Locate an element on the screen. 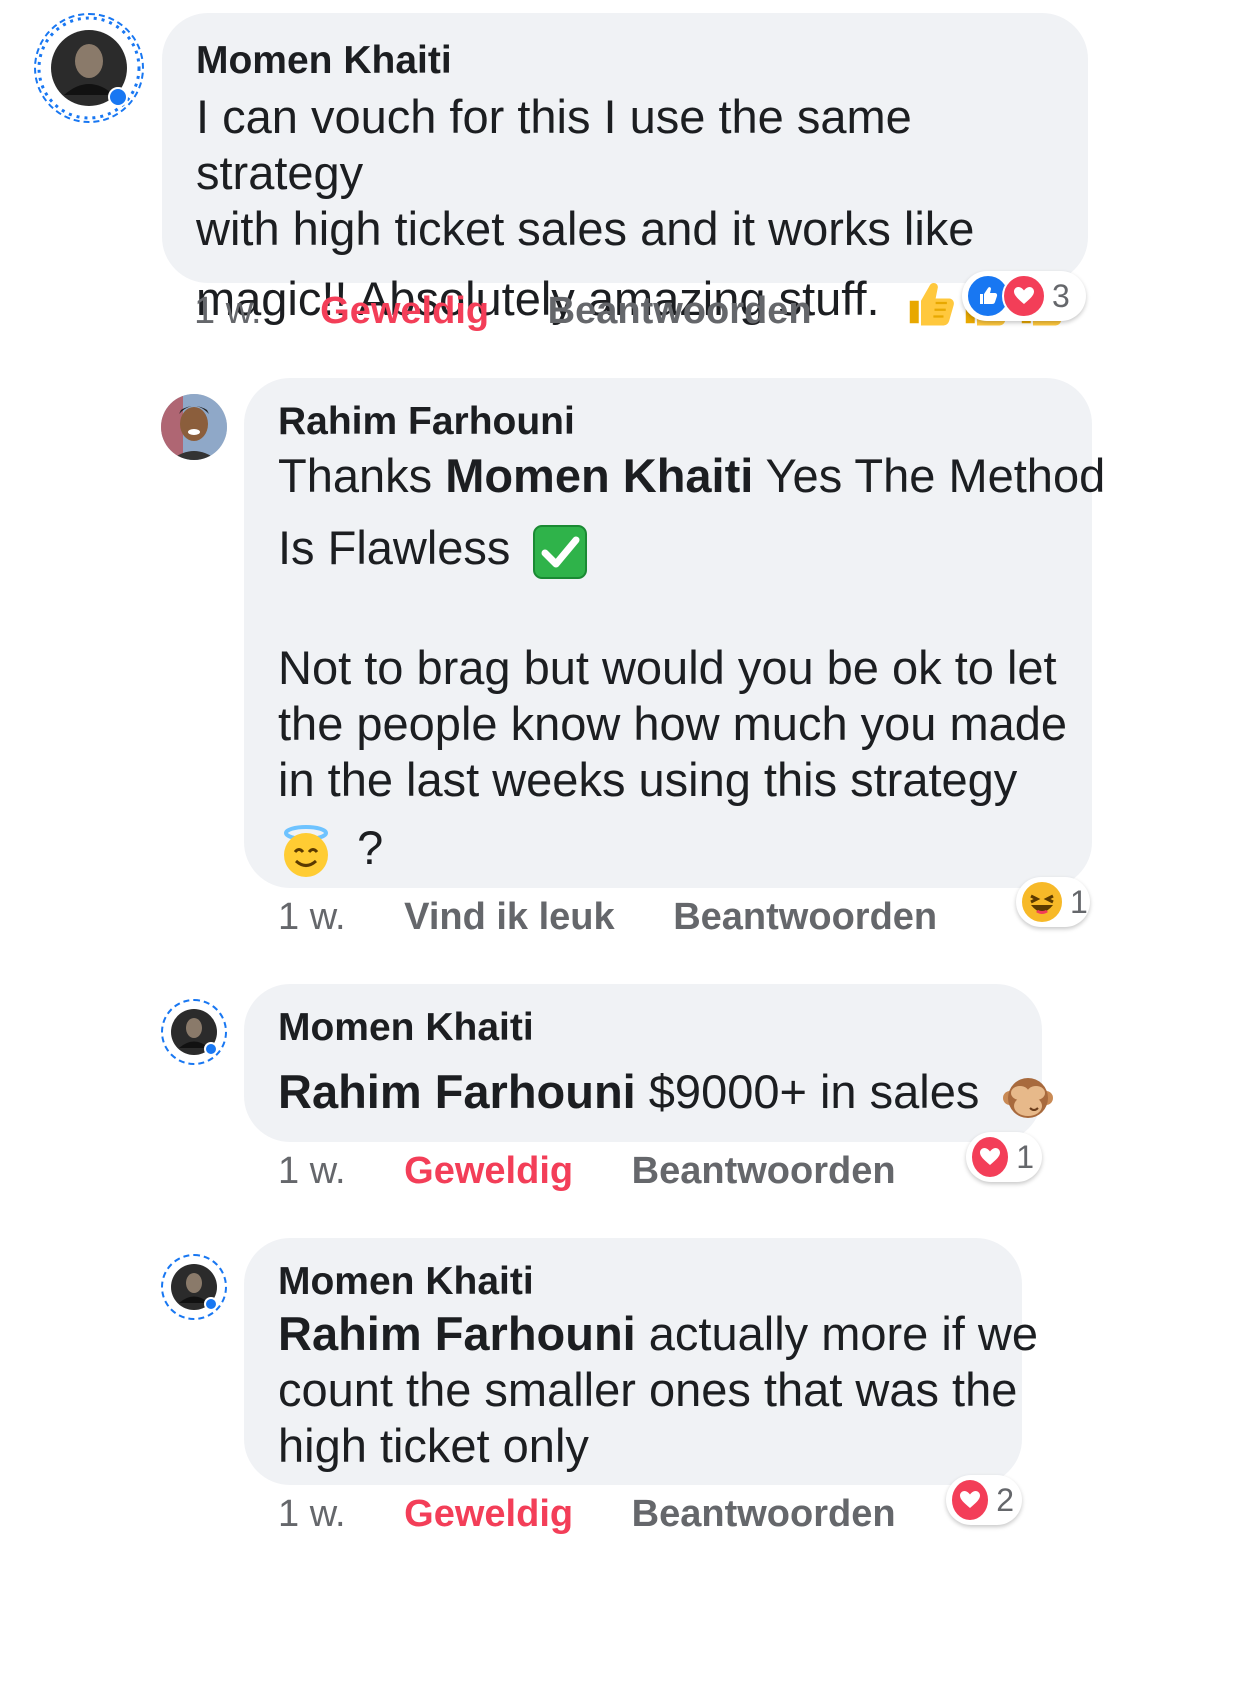  comment-line: Not to brag but would you be ok to let is located at coordinates (667, 667).